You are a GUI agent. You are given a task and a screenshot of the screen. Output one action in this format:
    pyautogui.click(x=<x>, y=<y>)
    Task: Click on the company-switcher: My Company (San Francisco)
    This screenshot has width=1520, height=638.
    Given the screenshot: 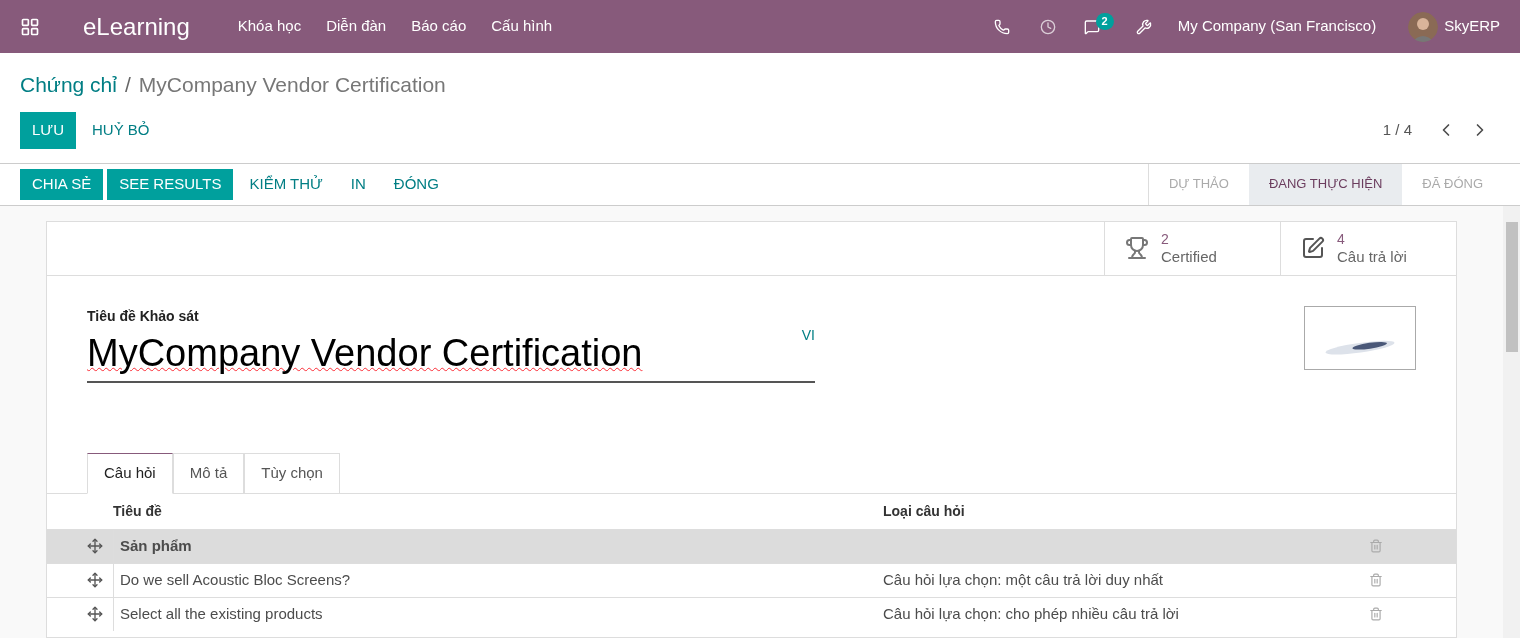 What is the action you would take?
    pyautogui.click(x=1277, y=26)
    